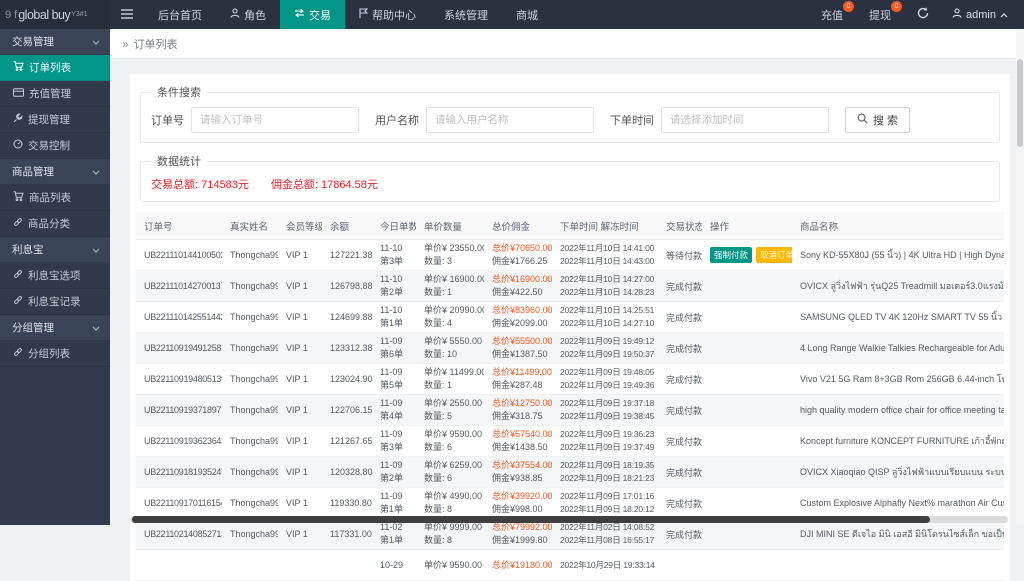  I want to click on col-order-no: 订单号, so click(179, 226).